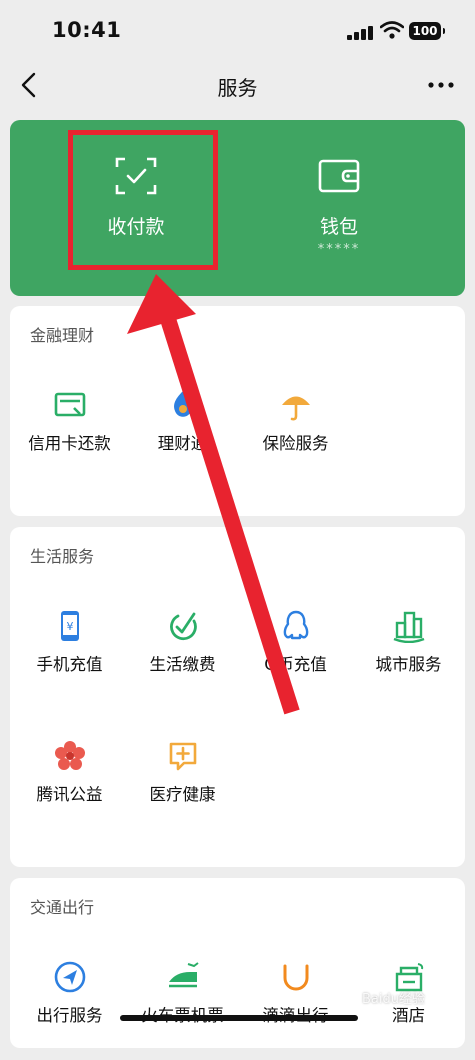  What do you see at coordinates (182, 1014) in the screenshot?
I see `tile-label: 火车票机票` at bounding box center [182, 1014].